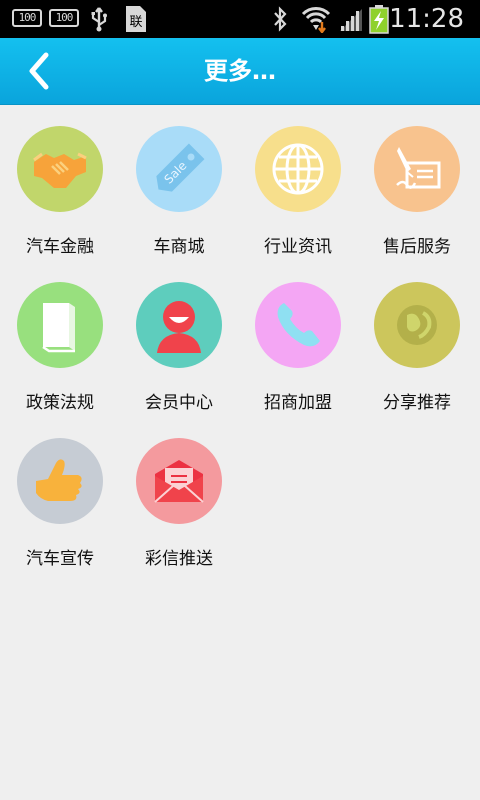  Describe the element at coordinates (60, 247) in the screenshot. I see `grid-item-label: 汽车金融` at that location.